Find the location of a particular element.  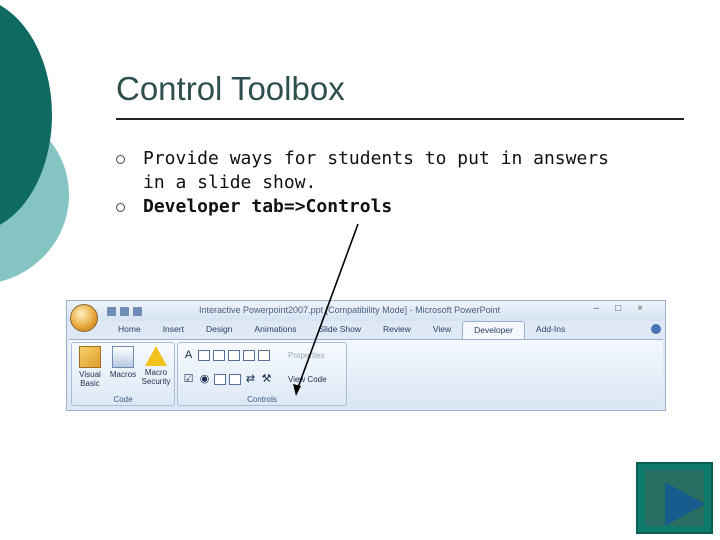

more-controls-icon: ⚒ is located at coordinates (266, 379).